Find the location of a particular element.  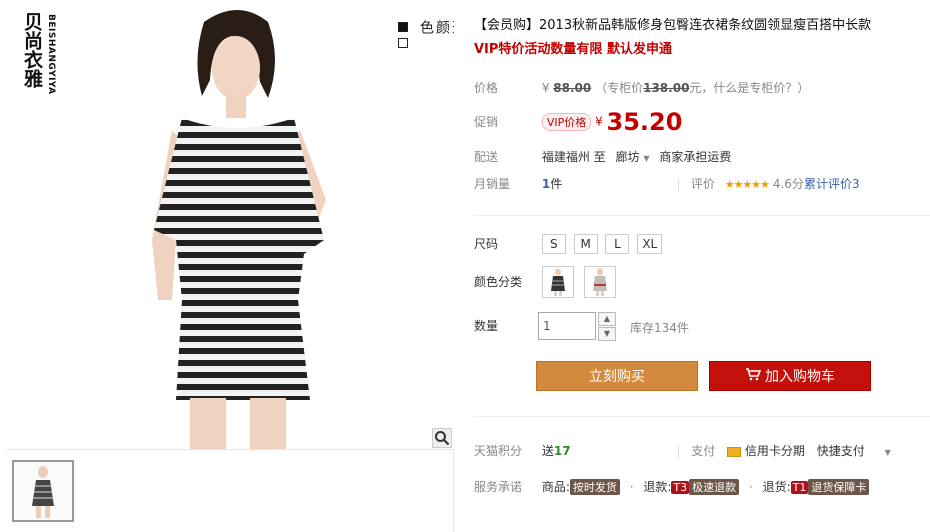

tmall-points-label: 天猫积分 is located at coordinates (498, 451).